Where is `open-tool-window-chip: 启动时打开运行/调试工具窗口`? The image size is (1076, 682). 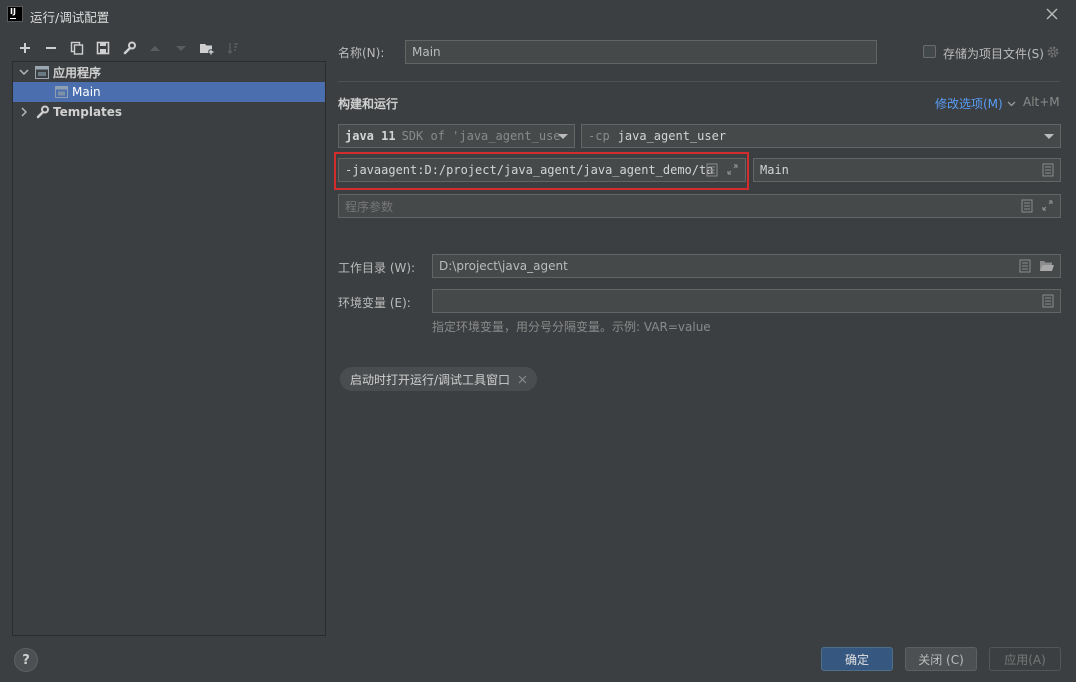 open-tool-window-chip: 启动时打开运行/调试工具窗口 is located at coordinates (439, 379).